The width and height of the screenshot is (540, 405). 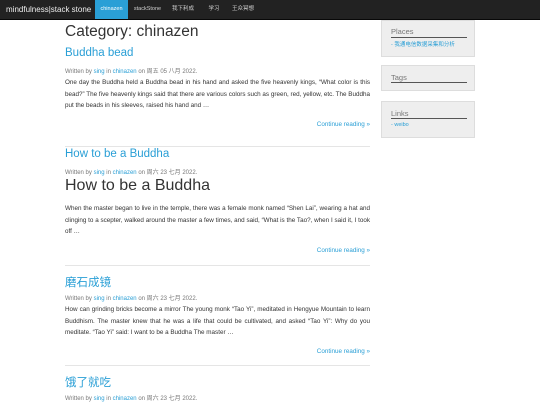 What do you see at coordinates (428, 78) in the screenshot?
I see `sidebar-widget-tags: Tags` at bounding box center [428, 78].